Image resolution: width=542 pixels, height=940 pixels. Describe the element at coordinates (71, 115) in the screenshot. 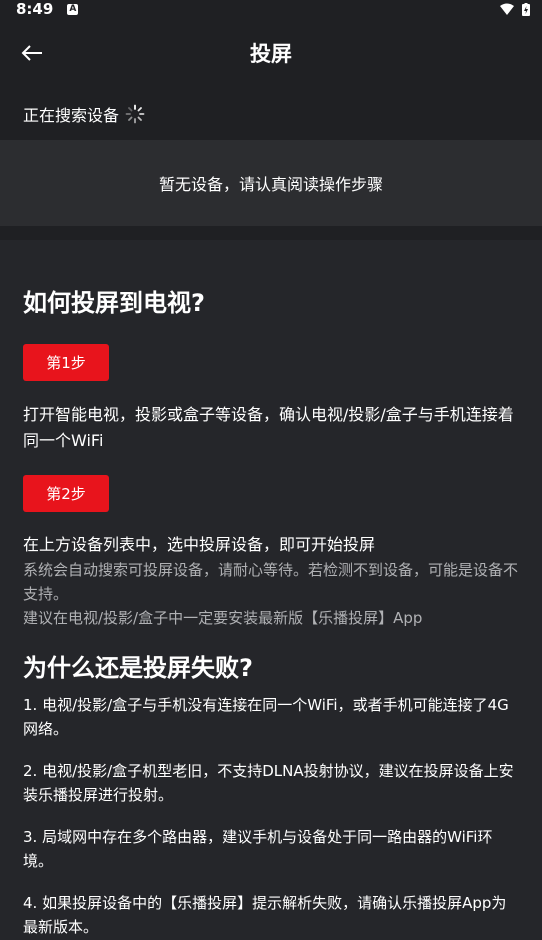

I see `search-status-text: 正在搜索设备` at that location.